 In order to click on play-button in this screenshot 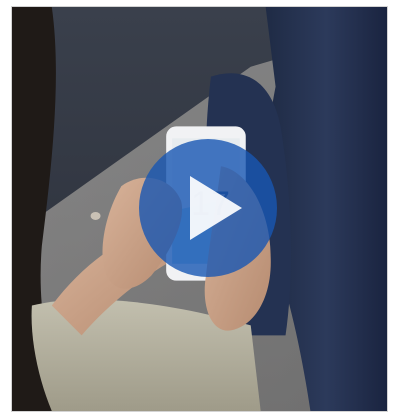, I will do `click(208, 208)`.